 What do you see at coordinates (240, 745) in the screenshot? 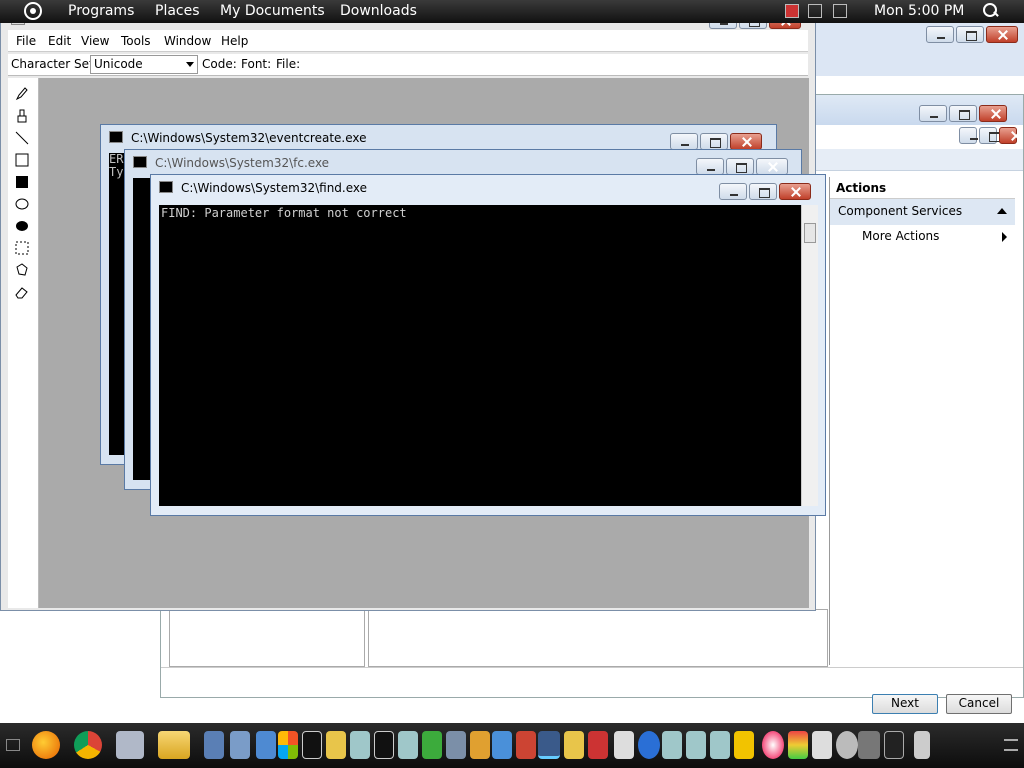
I see `computer-icon` at bounding box center [240, 745].